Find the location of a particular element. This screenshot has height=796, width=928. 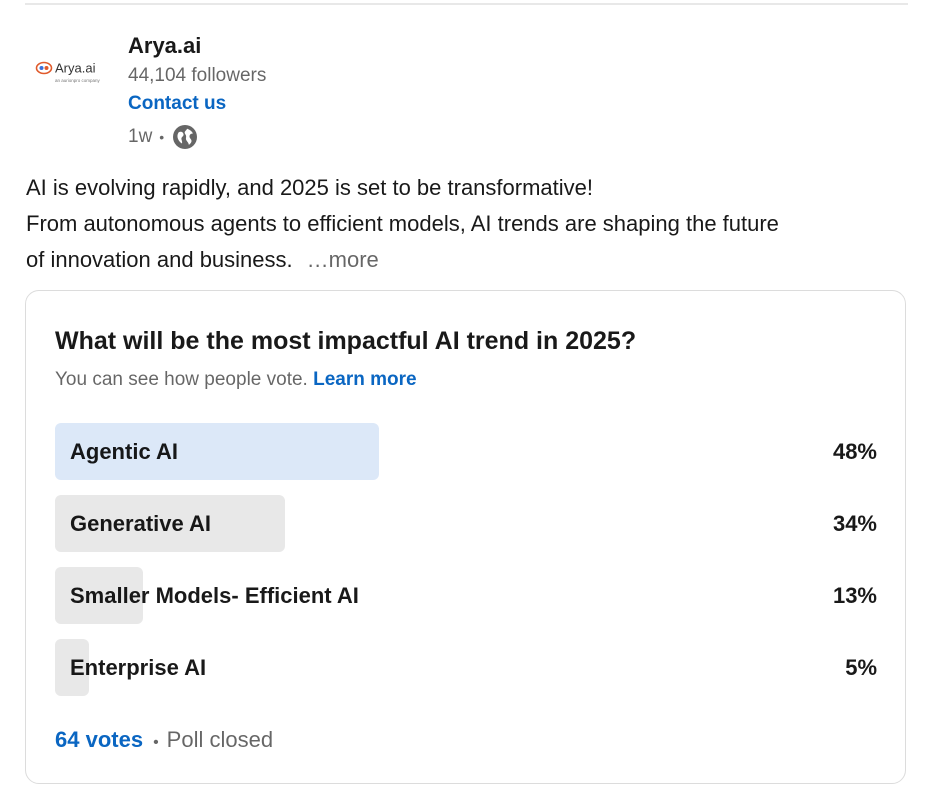

logo-subtext: an aurionpro company is located at coordinates (78, 80).